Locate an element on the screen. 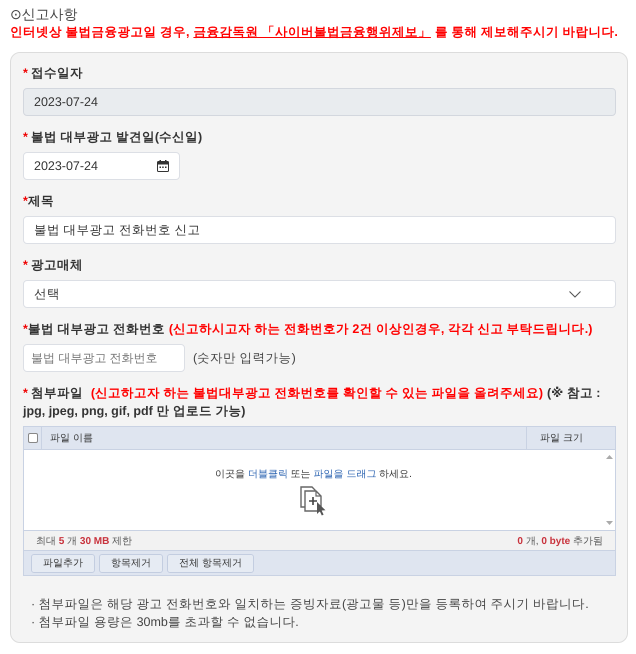 The height and width of the screenshot is (654, 636). select-field: 선택 is located at coordinates (319, 294).